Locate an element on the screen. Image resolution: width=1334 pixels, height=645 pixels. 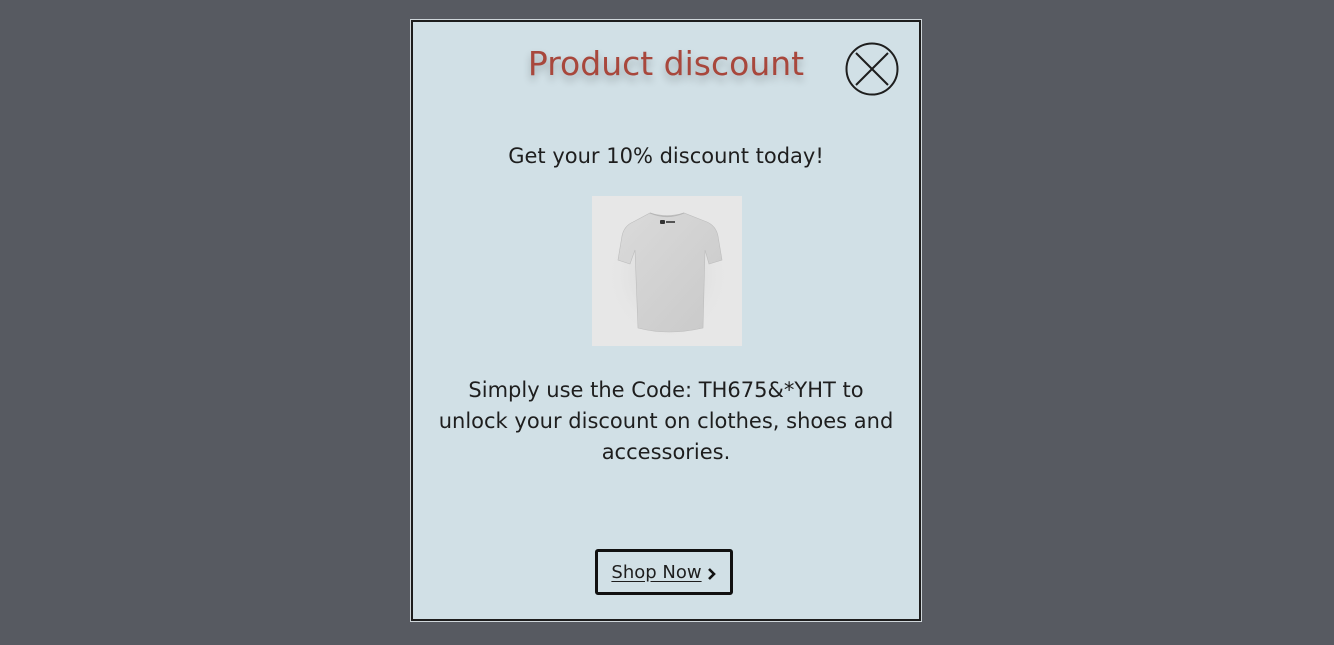
chevron-right-icon is located at coordinates (712, 572).